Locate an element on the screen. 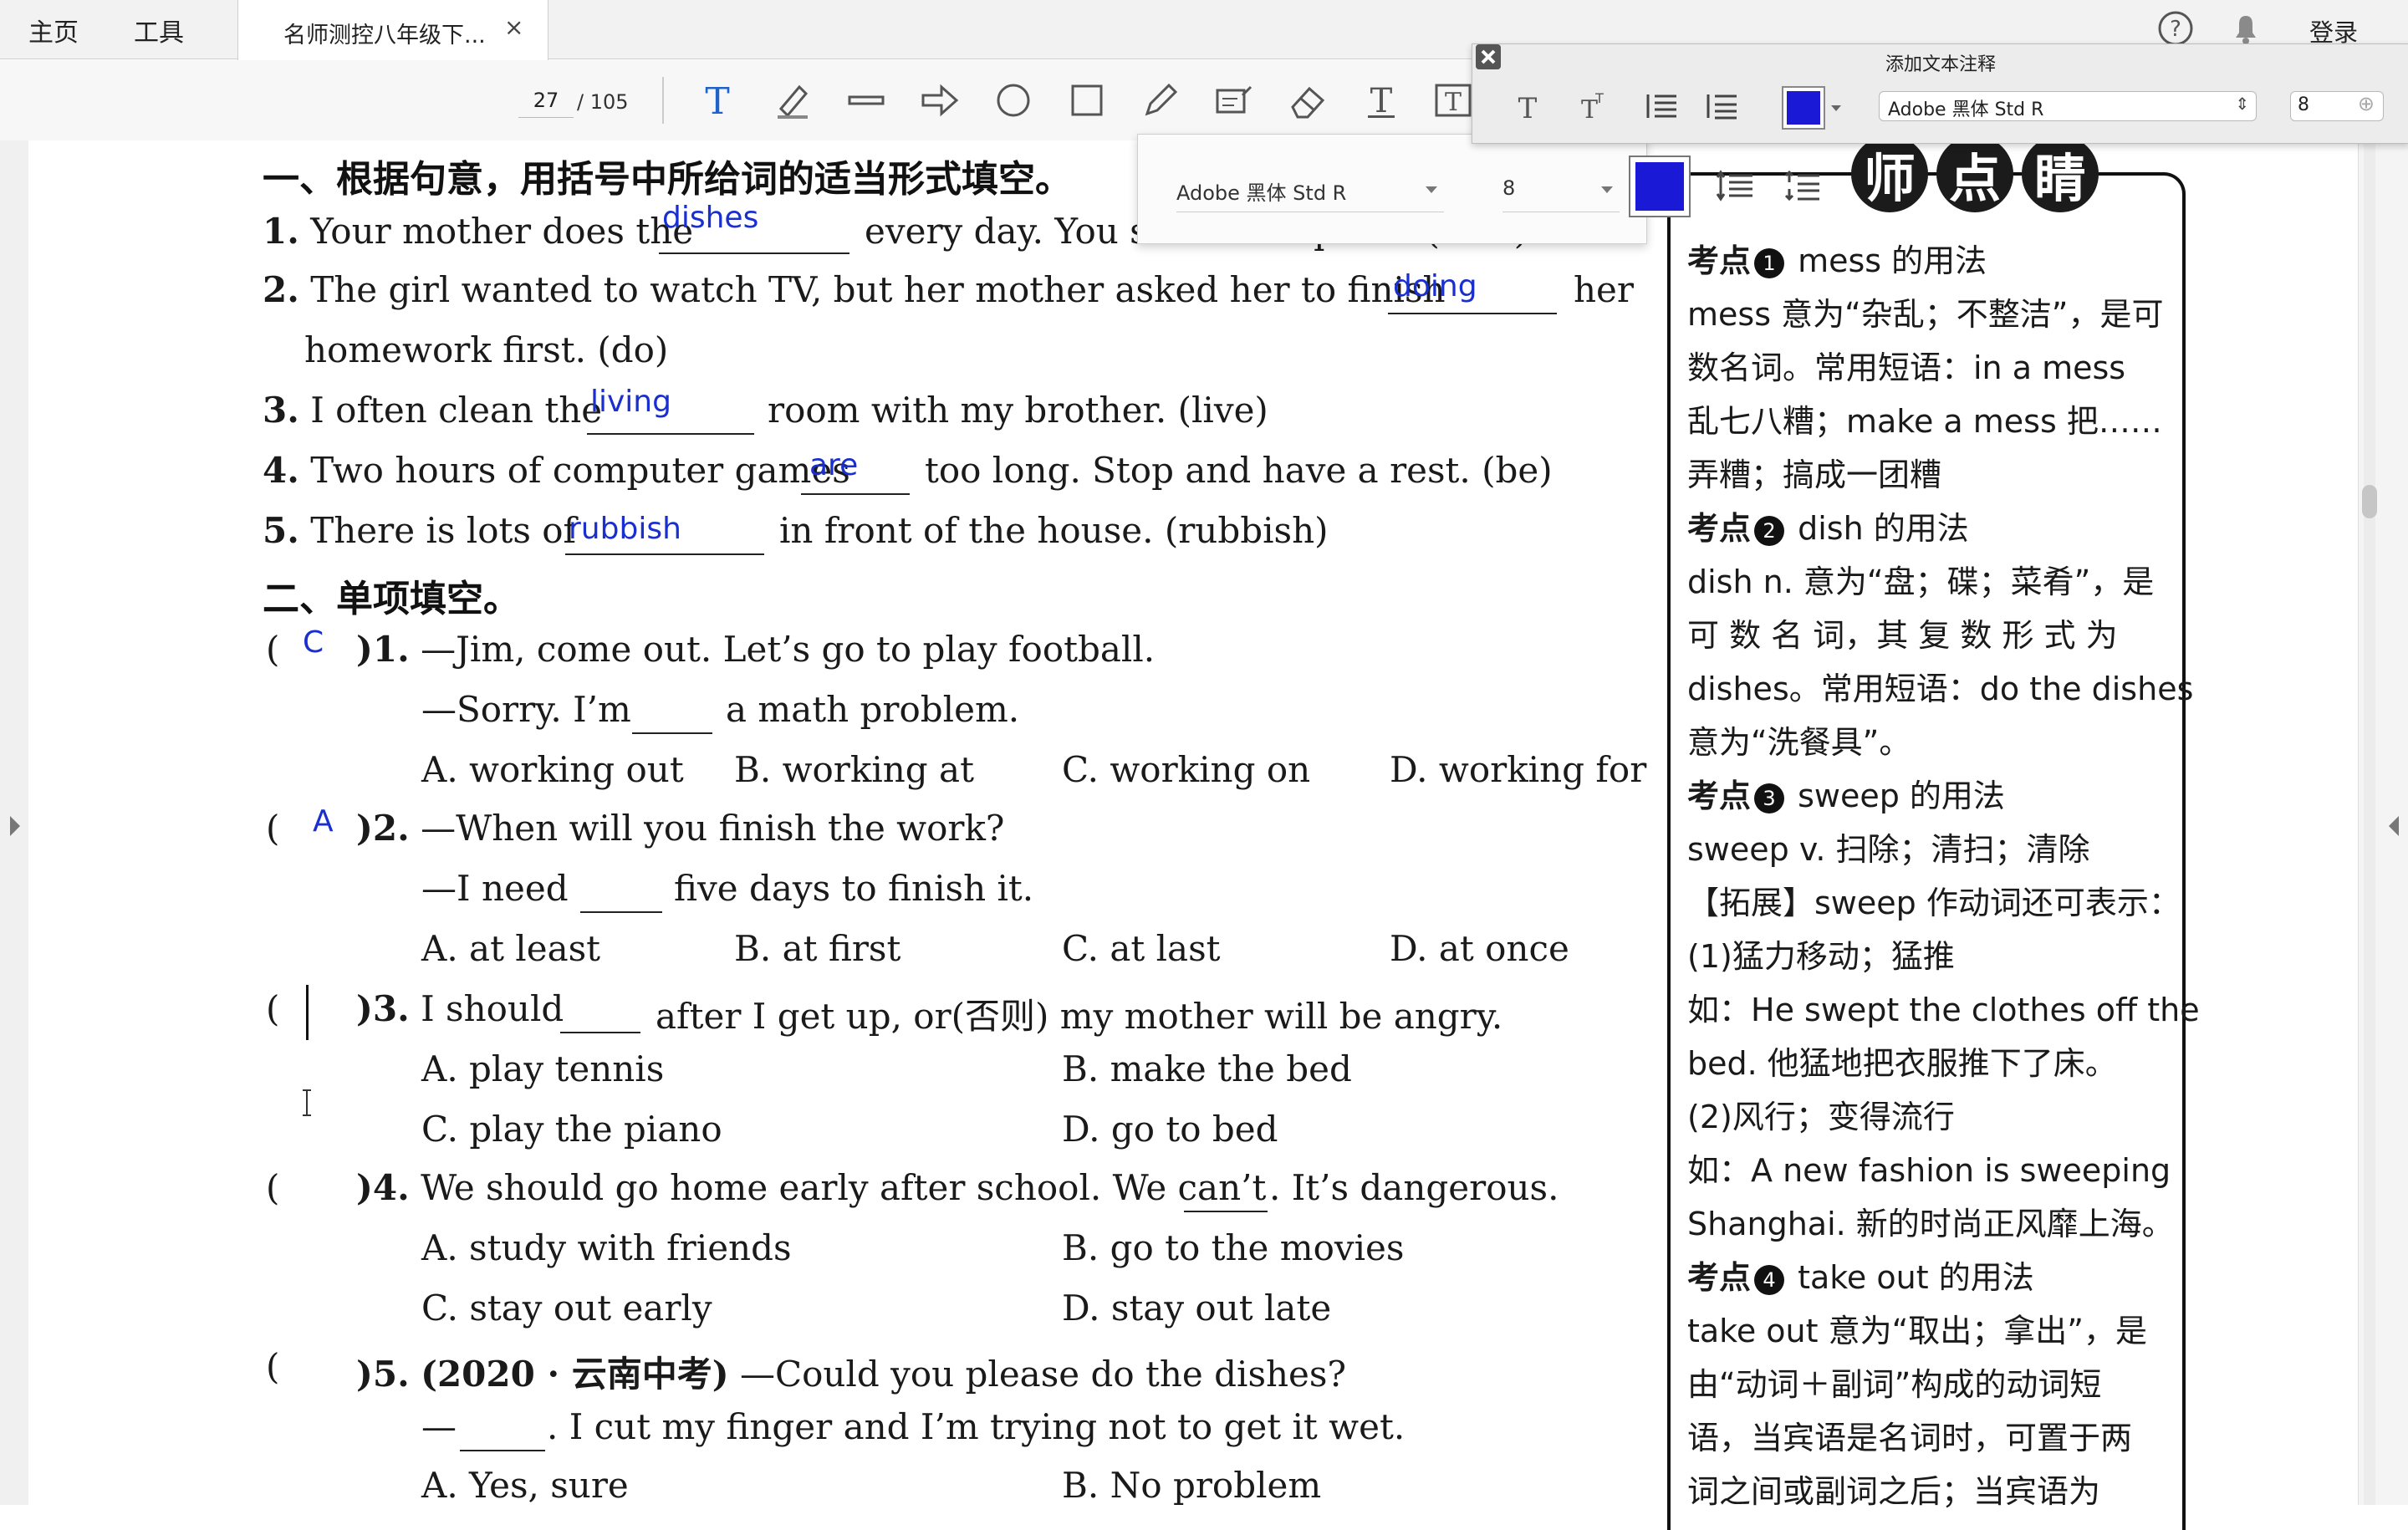 This screenshot has height=1530, width=2408. question-1-5: 5. There is lots of is located at coordinates (419, 530).